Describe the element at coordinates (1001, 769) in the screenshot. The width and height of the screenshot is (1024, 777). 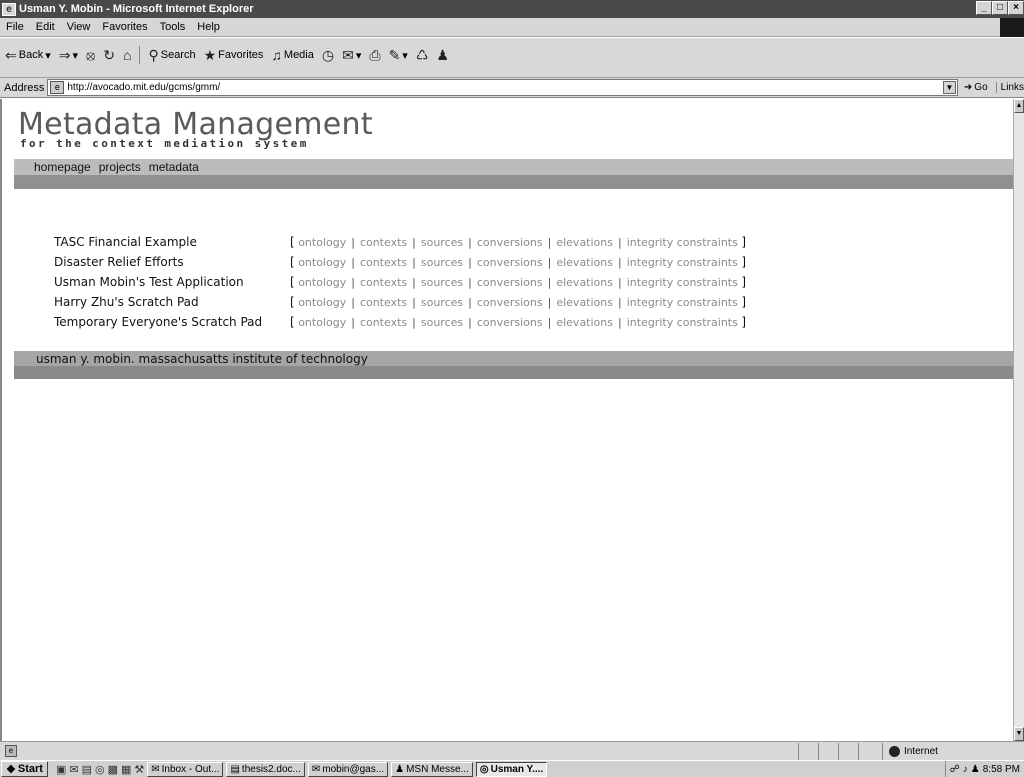
I see `clock: 8:58 PM` at that location.